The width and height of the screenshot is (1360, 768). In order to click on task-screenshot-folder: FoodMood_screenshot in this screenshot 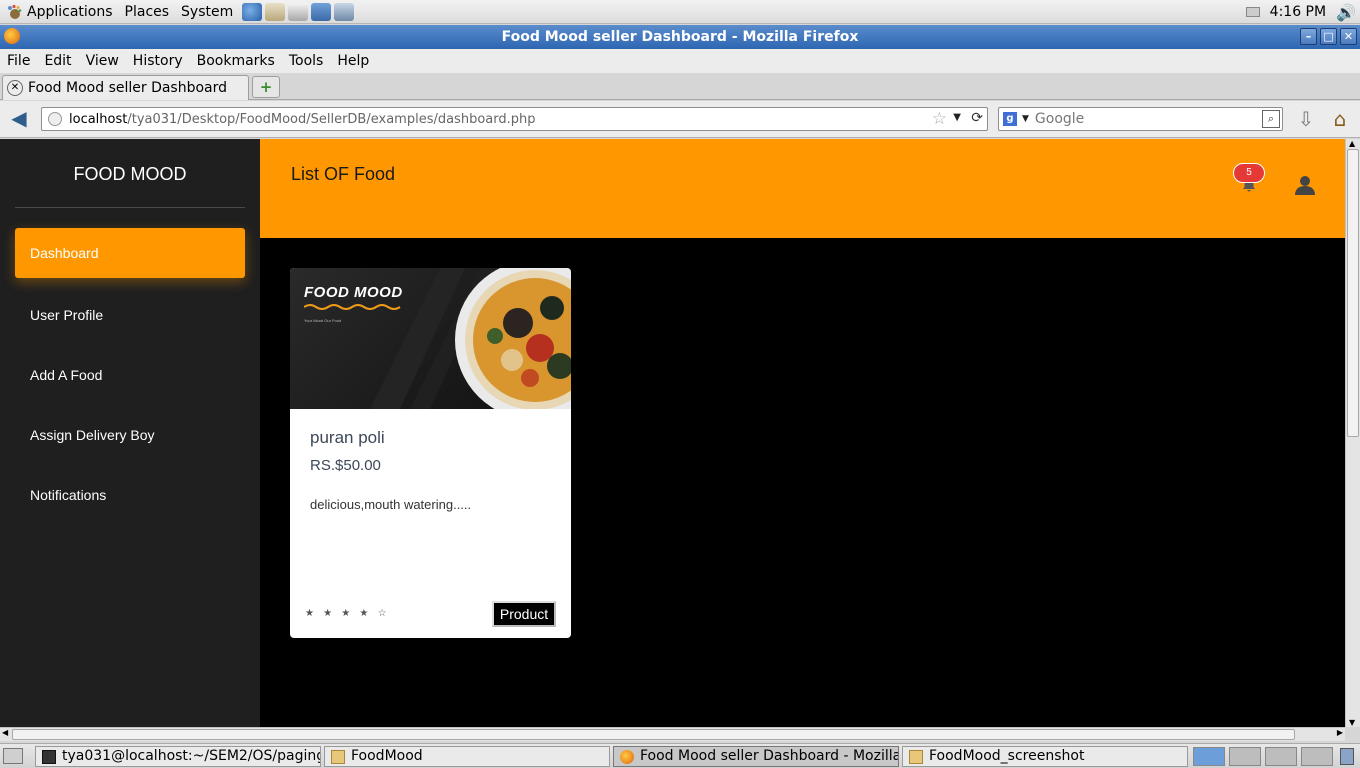, I will do `click(1045, 756)`.